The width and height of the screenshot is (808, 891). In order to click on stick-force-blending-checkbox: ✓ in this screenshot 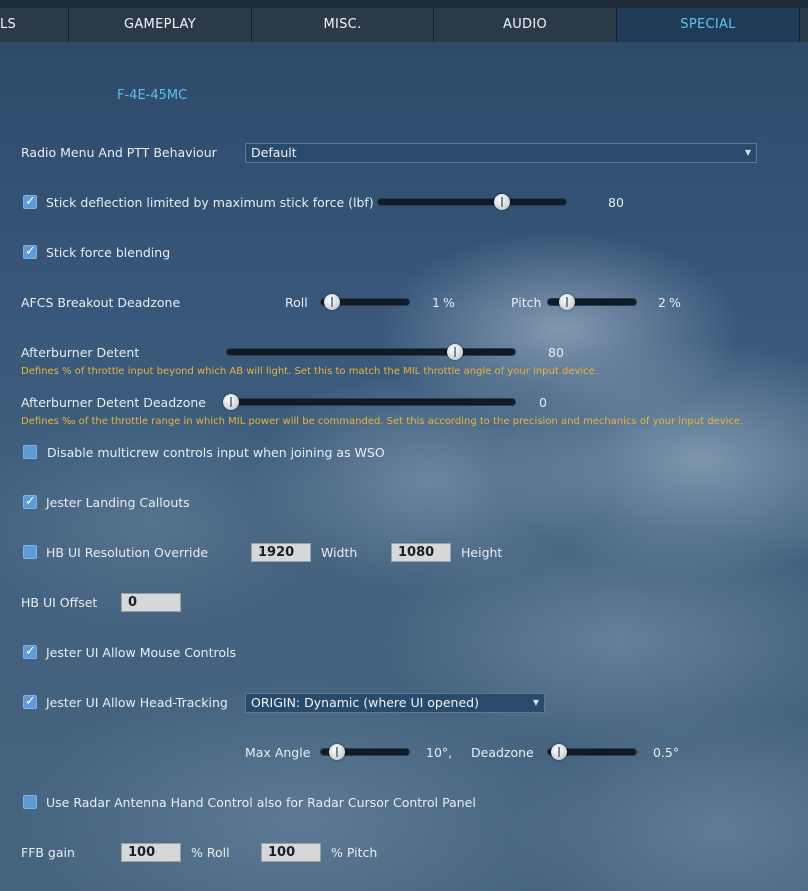, I will do `click(30, 251)`.